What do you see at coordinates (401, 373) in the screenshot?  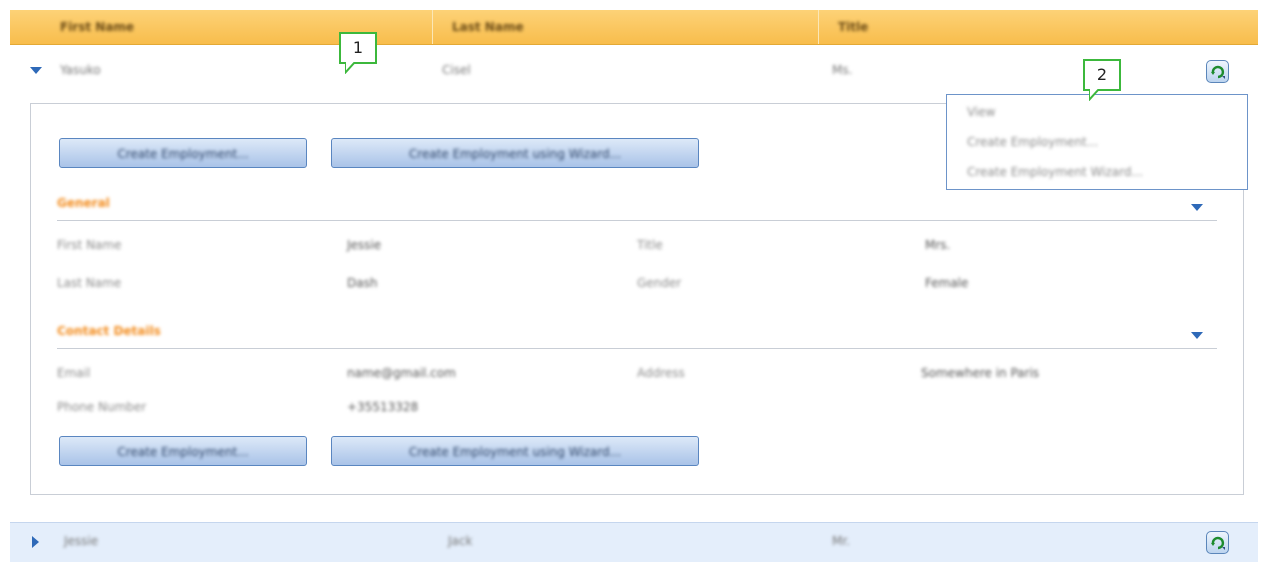 I see `field-value: name@gmail.com` at bounding box center [401, 373].